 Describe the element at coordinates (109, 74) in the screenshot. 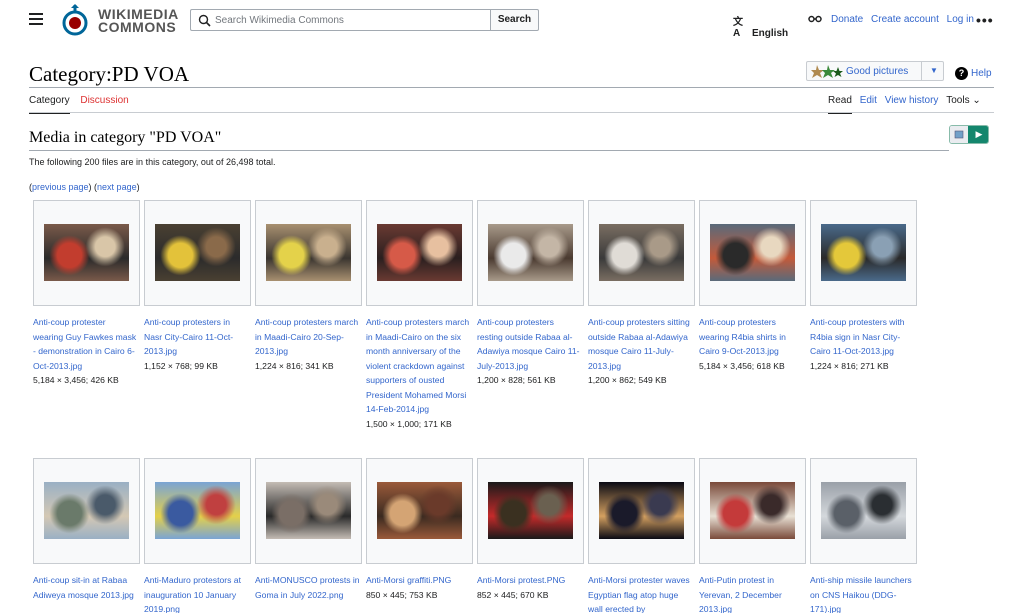

I see `page-title: Category:PD VOA` at that location.